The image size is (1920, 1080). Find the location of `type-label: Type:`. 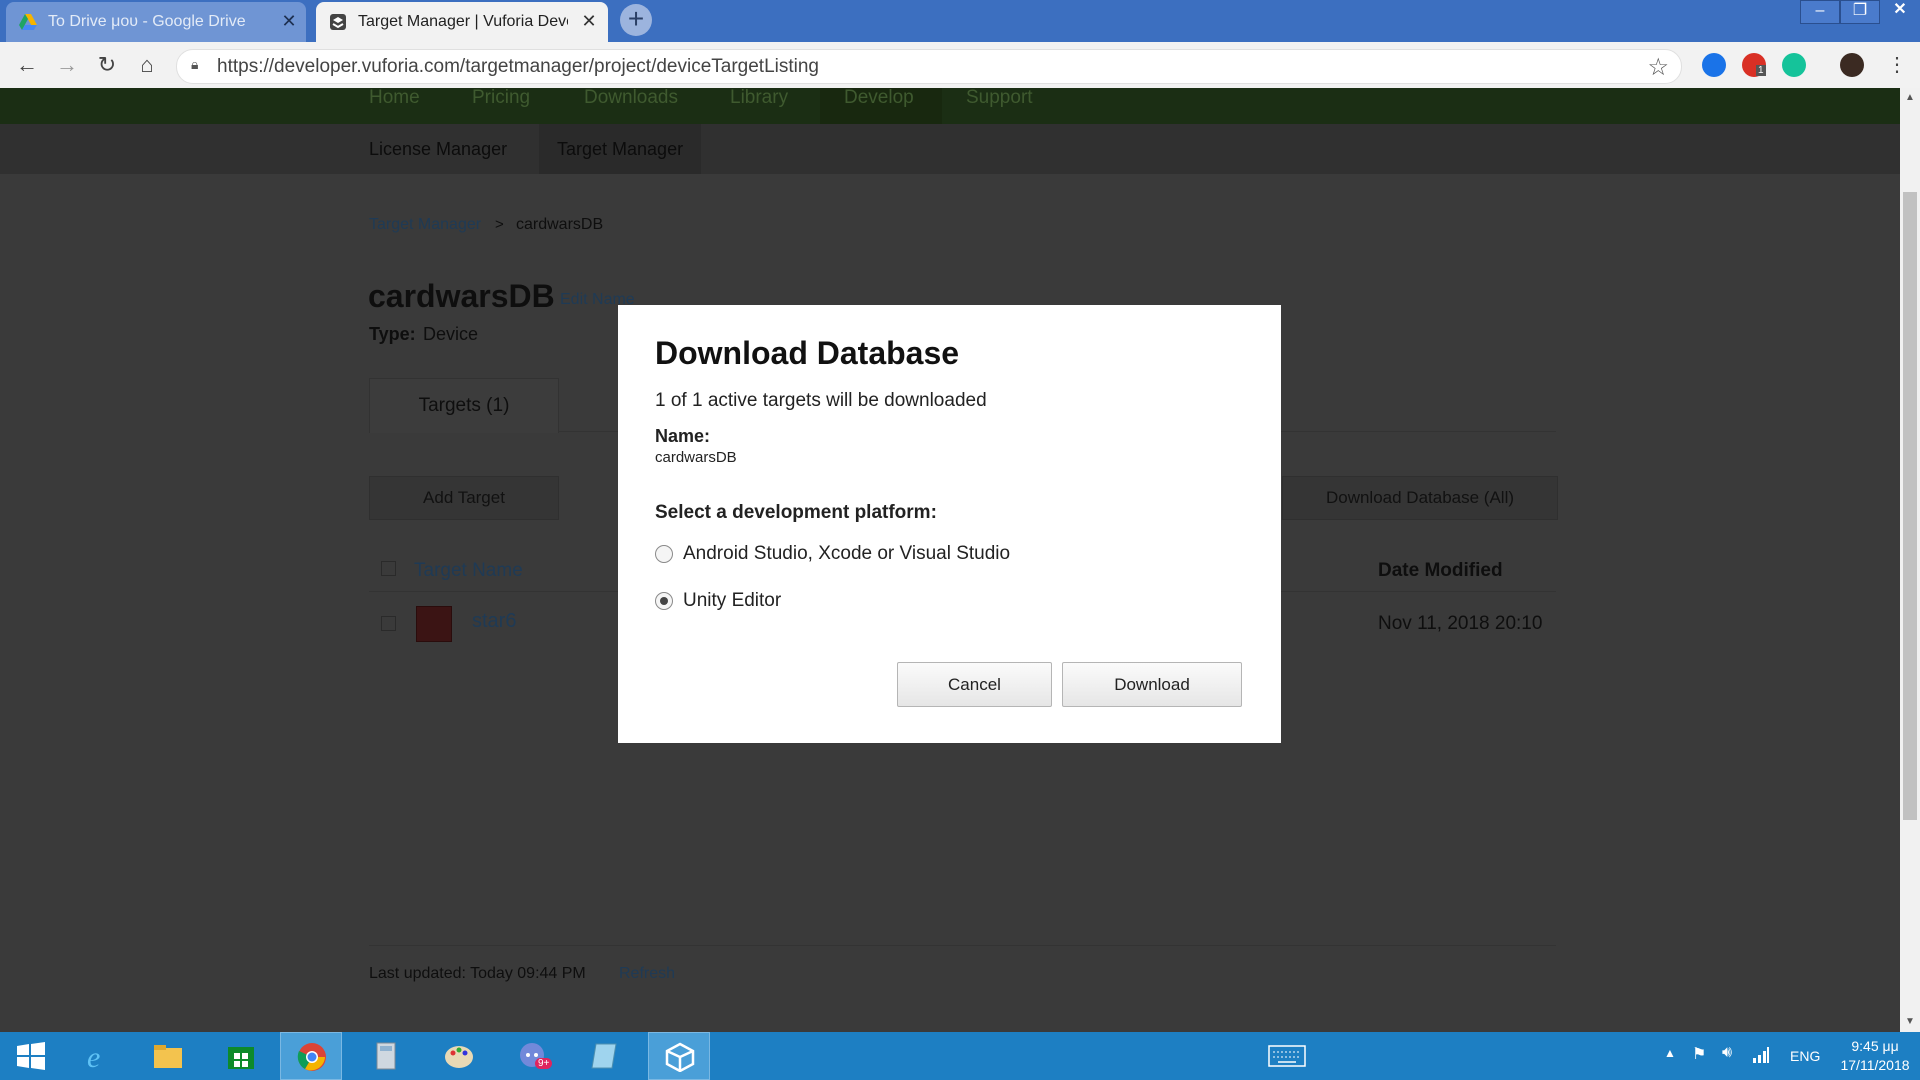

type-label: Type: is located at coordinates (392, 334).